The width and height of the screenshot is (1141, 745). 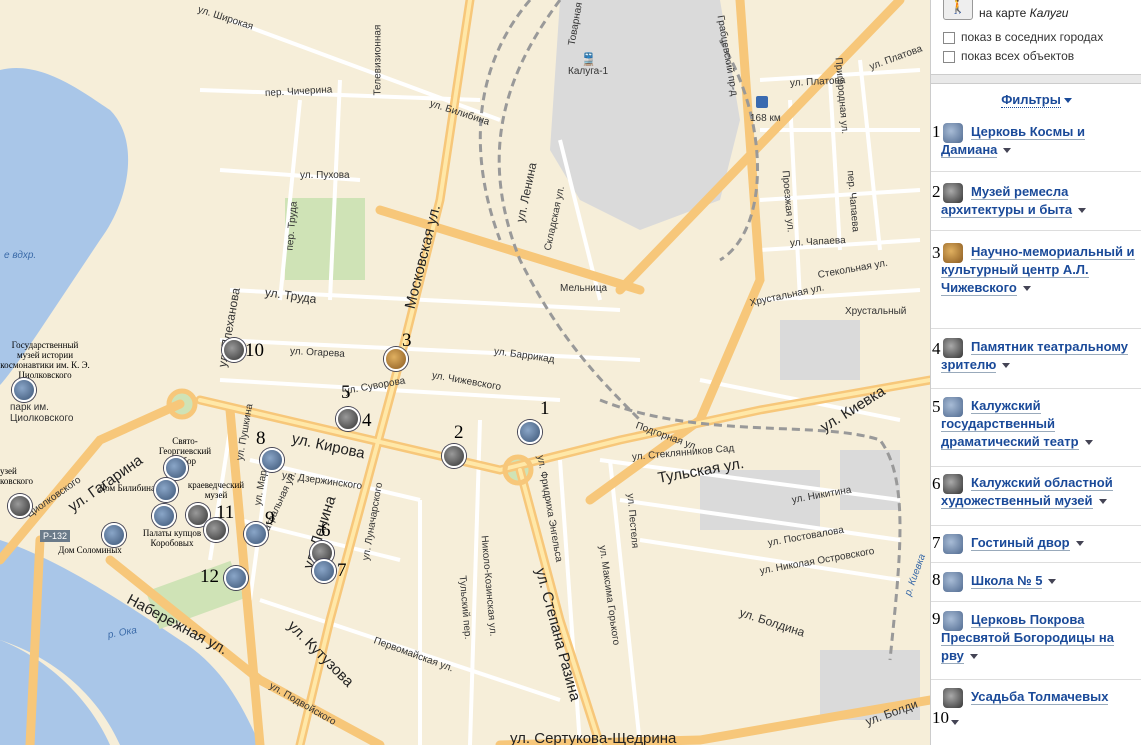 What do you see at coordinates (325, 175) in the screenshot?
I see `street-label: ул. Пухова` at bounding box center [325, 175].